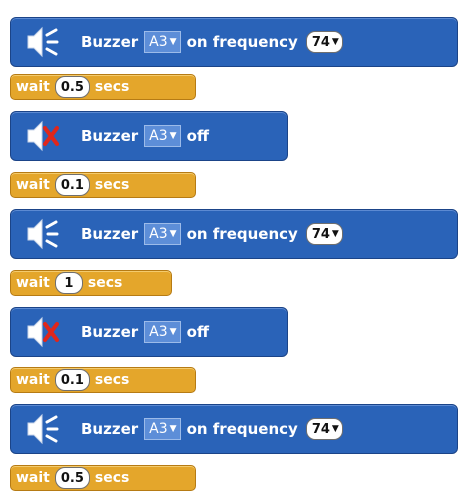  I want to click on wait-value-input: 1, so click(68, 283).